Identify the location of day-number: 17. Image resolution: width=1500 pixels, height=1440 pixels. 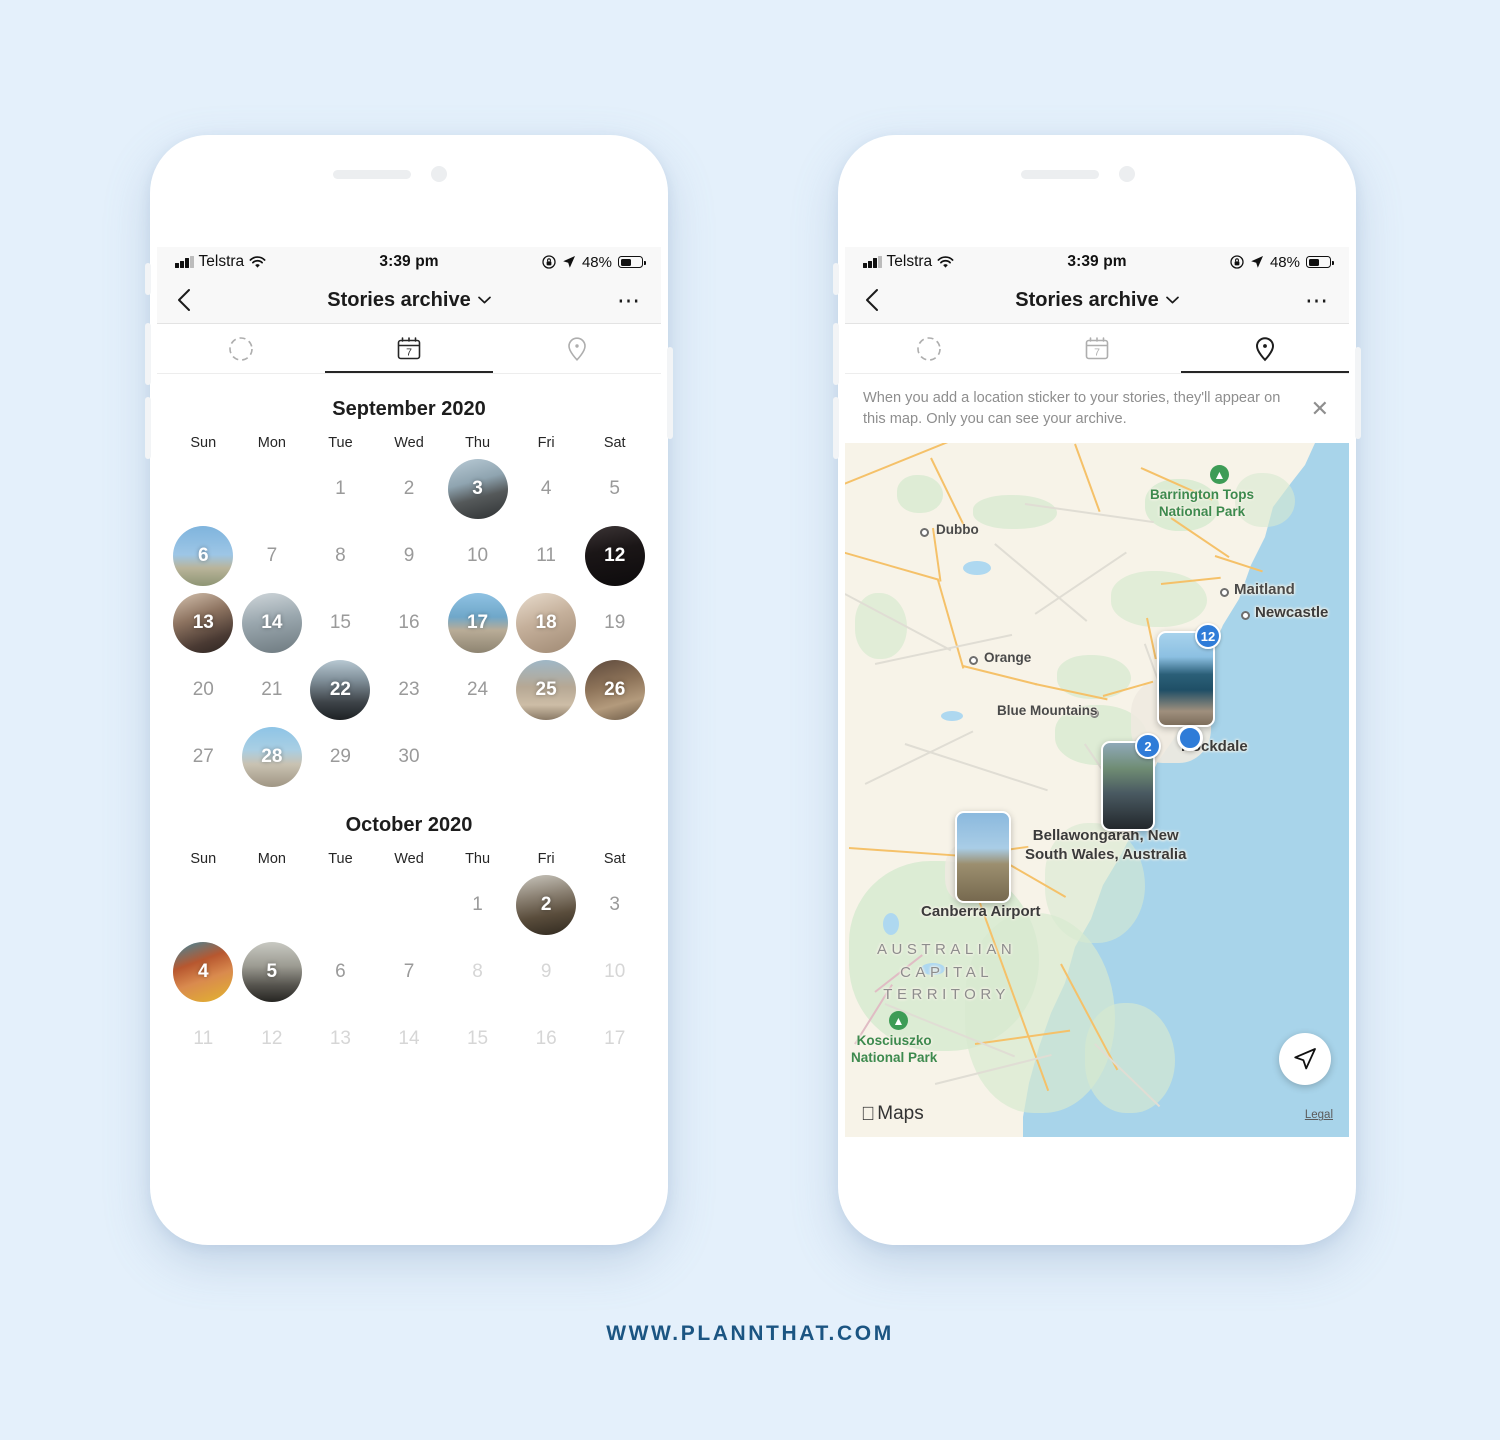
(615, 1038).